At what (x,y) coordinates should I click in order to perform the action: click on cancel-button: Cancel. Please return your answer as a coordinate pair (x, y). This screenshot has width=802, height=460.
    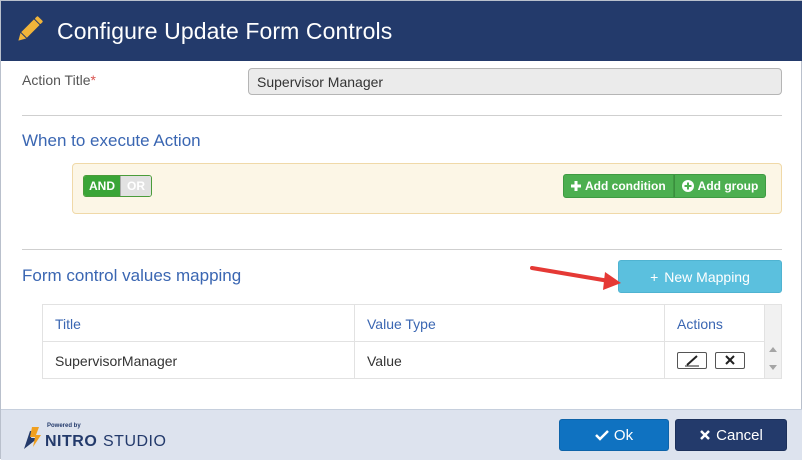
    Looking at the image, I should click on (731, 435).